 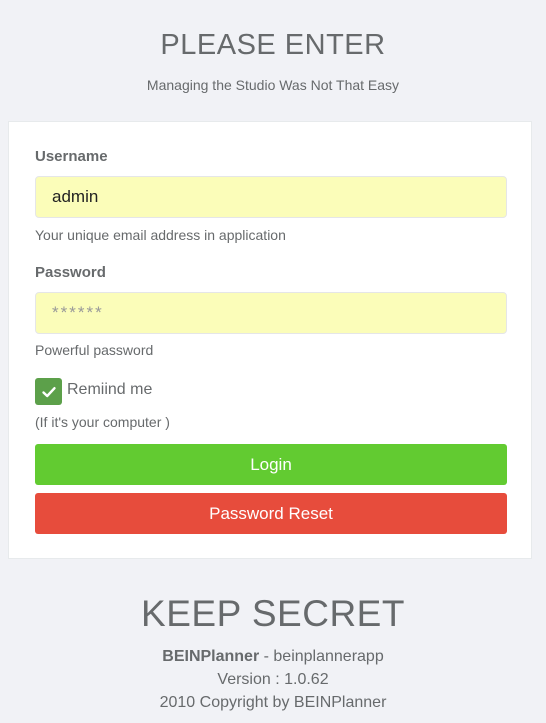 I want to click on page-subtitle: Managing the Studio Was Not That Easy, so click(x=273, y=85).